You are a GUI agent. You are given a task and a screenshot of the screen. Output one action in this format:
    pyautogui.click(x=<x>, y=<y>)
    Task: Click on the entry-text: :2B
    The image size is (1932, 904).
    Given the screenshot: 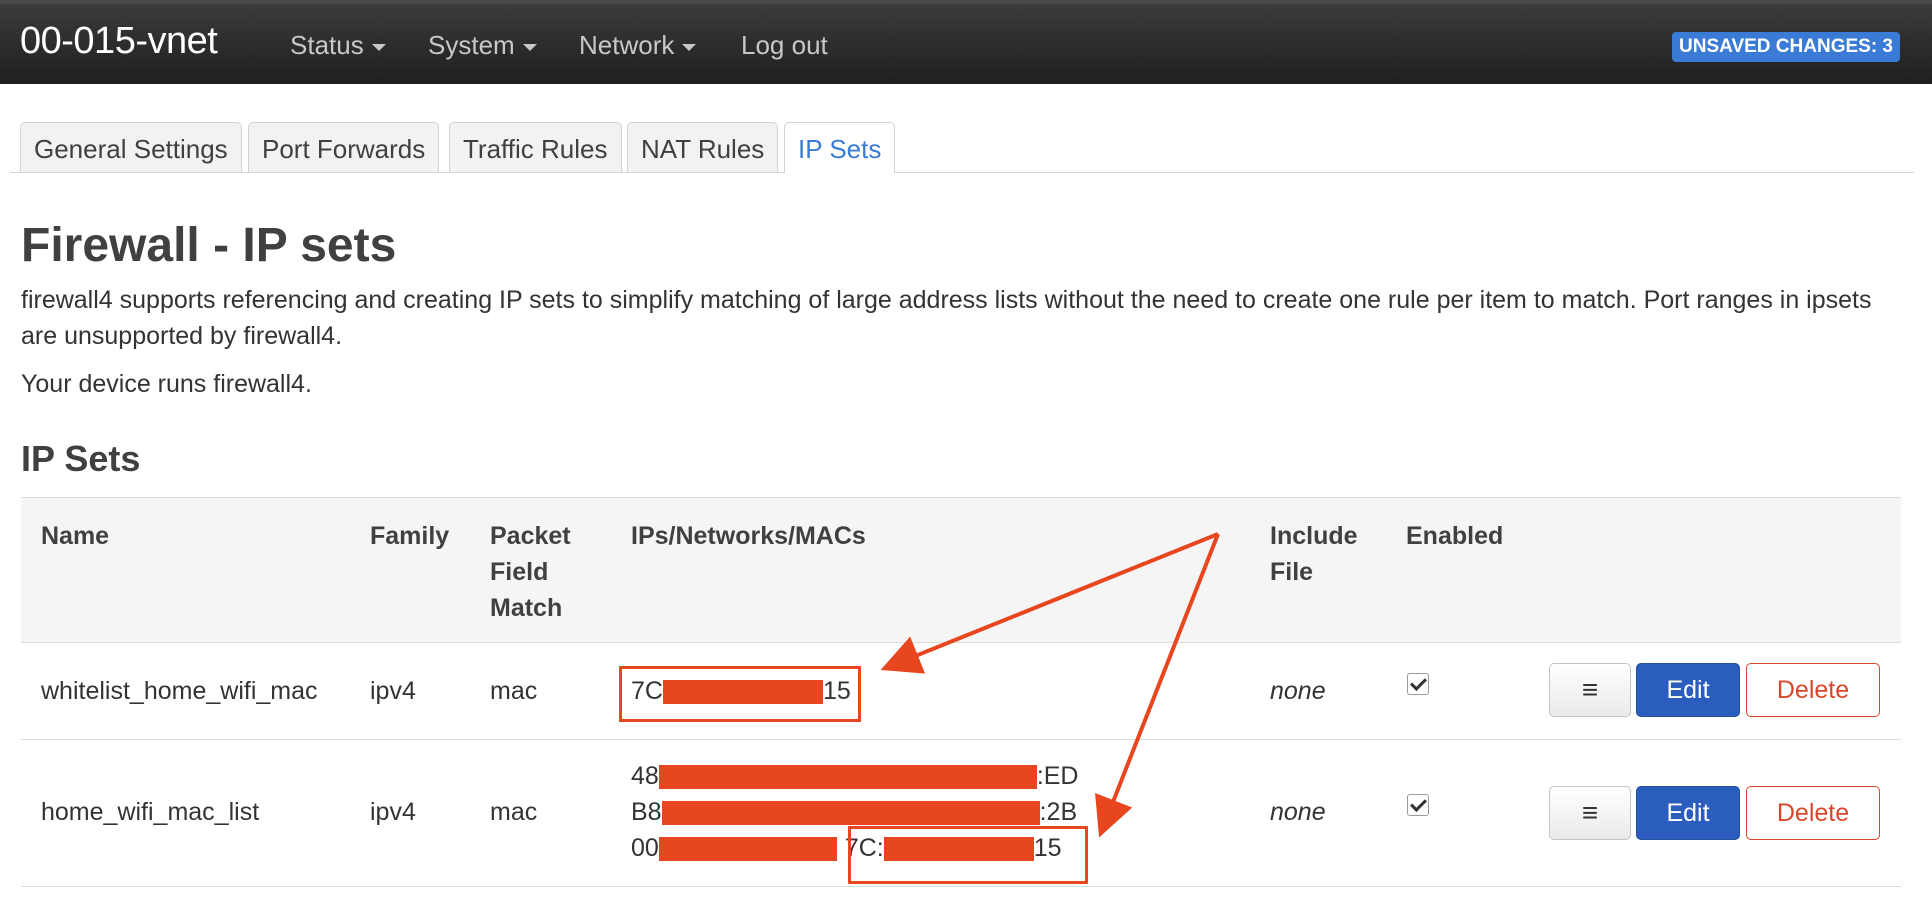 What is the action you would take?
    pyautogui.click(x=1058, y=812)
    